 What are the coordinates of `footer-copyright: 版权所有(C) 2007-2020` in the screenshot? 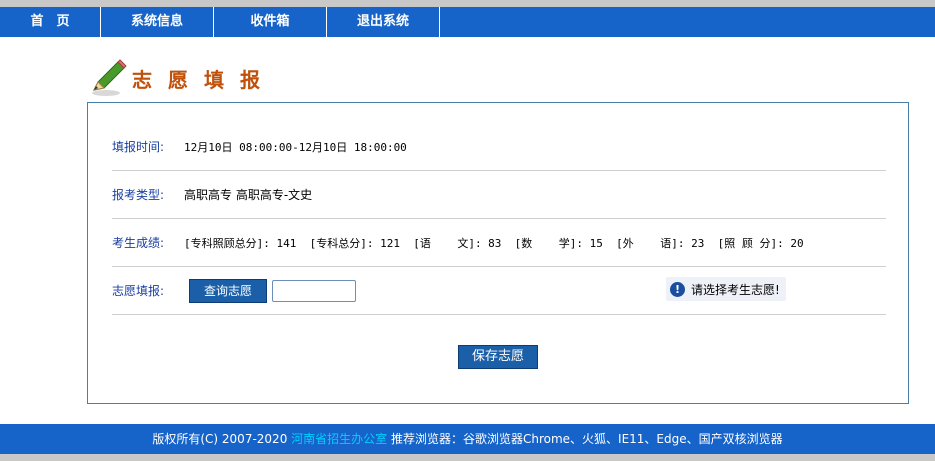 It's located at (222, 439).